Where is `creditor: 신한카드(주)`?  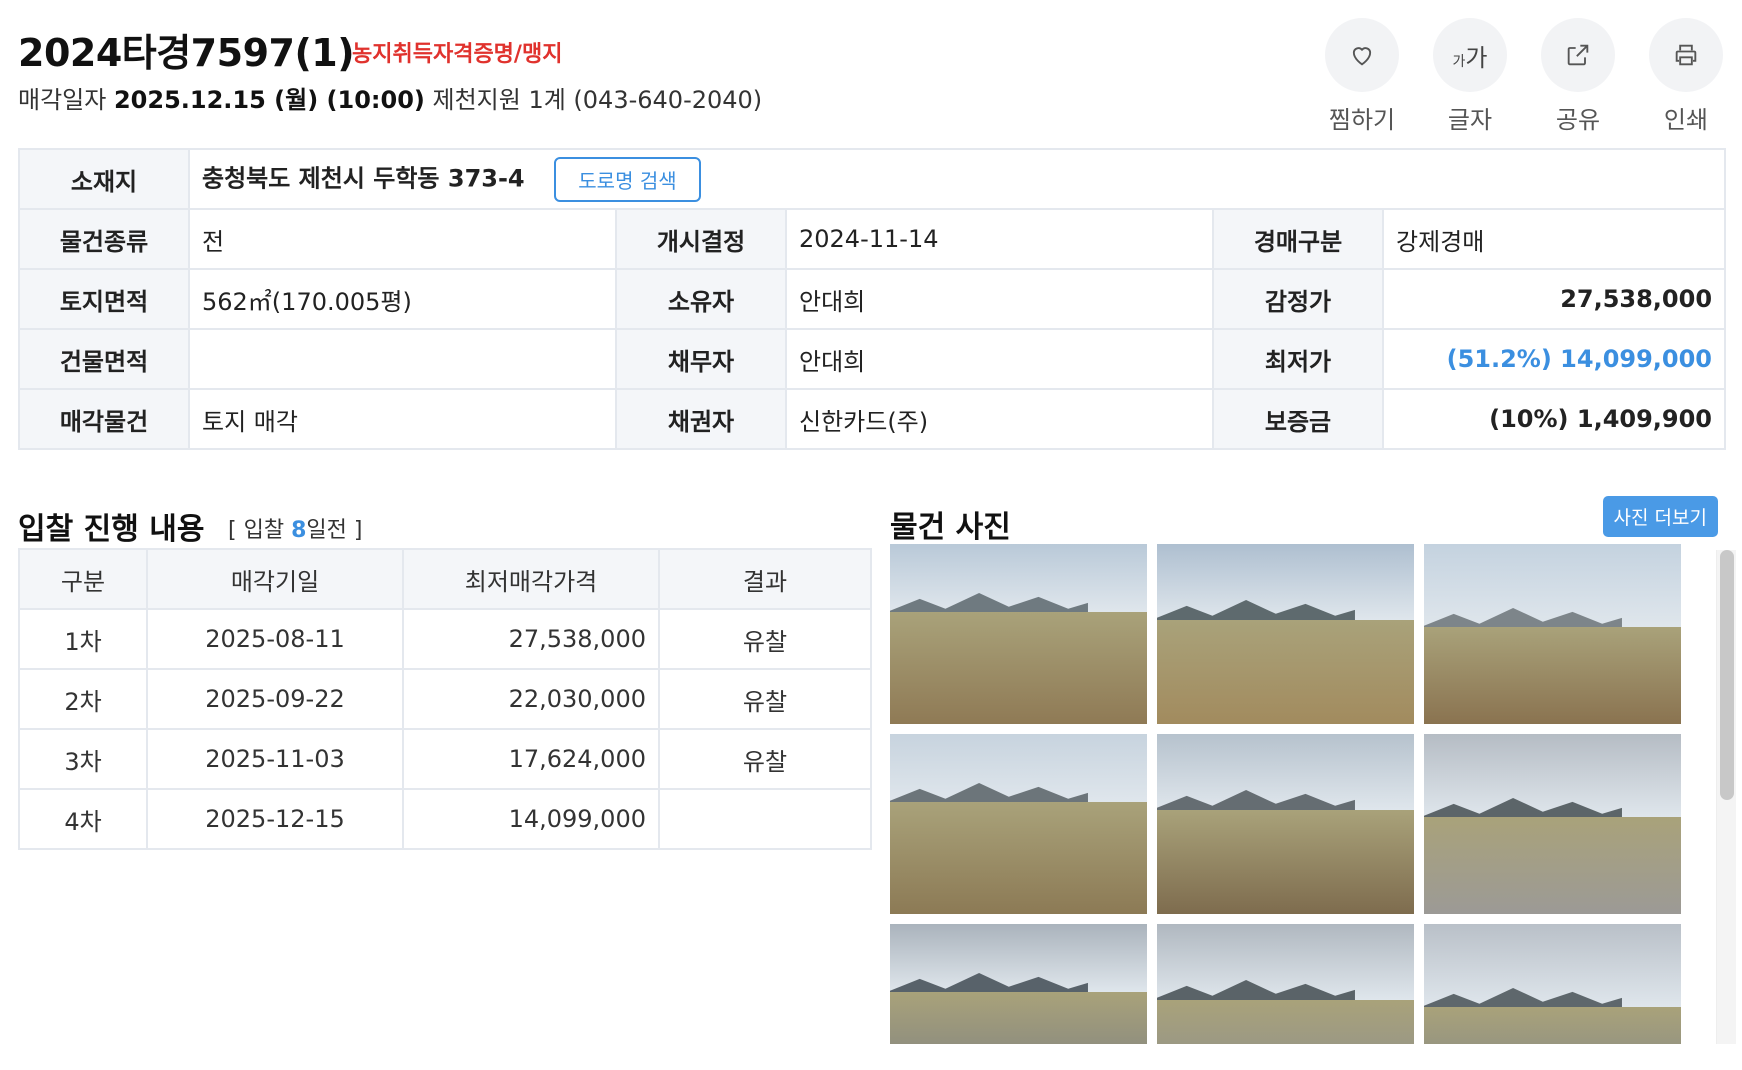
creditor: 신한카드(주) is located at coordinates (999, 419).